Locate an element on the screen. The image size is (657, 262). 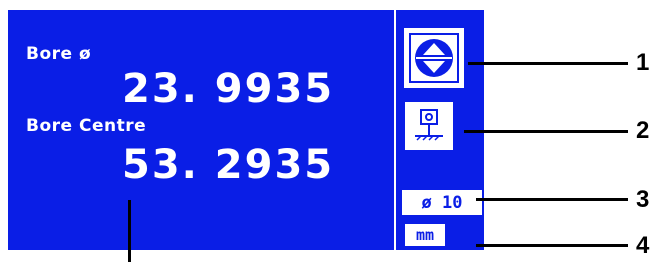
callout-number-1: 1 is located at coordinates (643, 62).